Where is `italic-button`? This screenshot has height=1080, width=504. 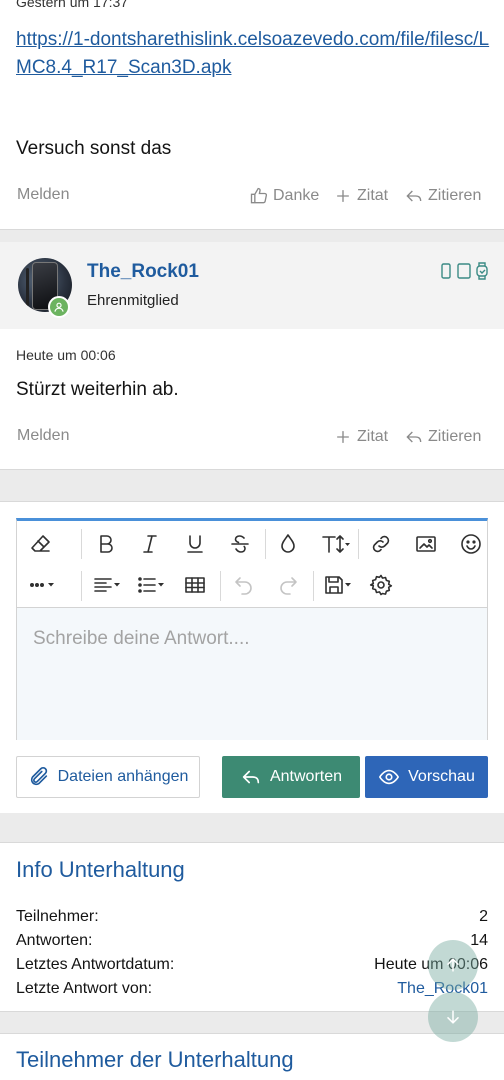
italic-button is located at coordinates (150, 544).